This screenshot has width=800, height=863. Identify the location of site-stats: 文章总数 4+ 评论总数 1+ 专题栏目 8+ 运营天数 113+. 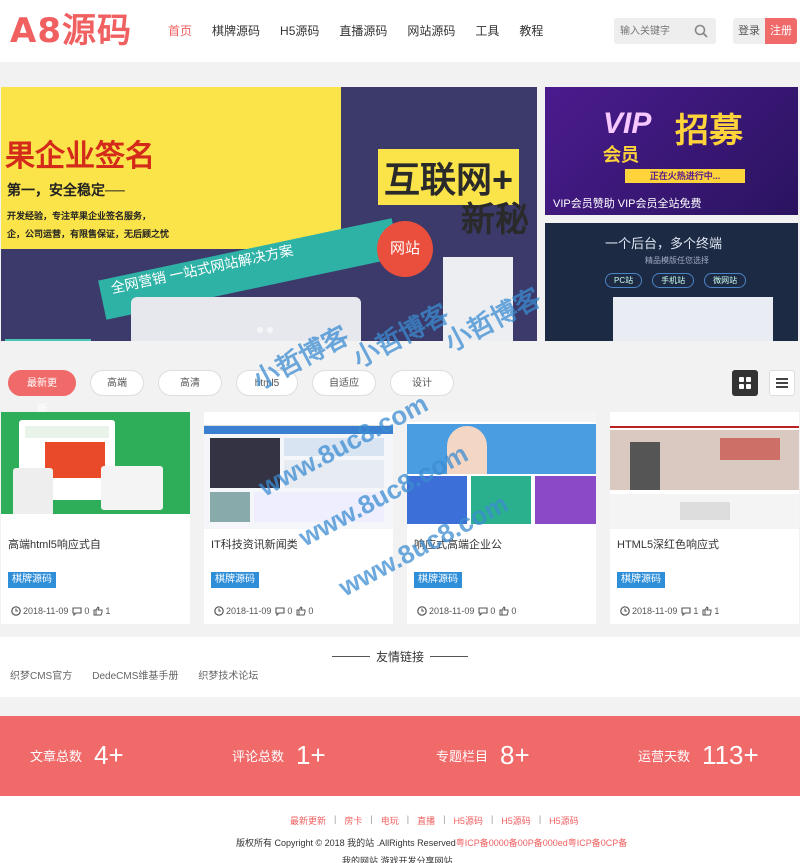
(400, 756).